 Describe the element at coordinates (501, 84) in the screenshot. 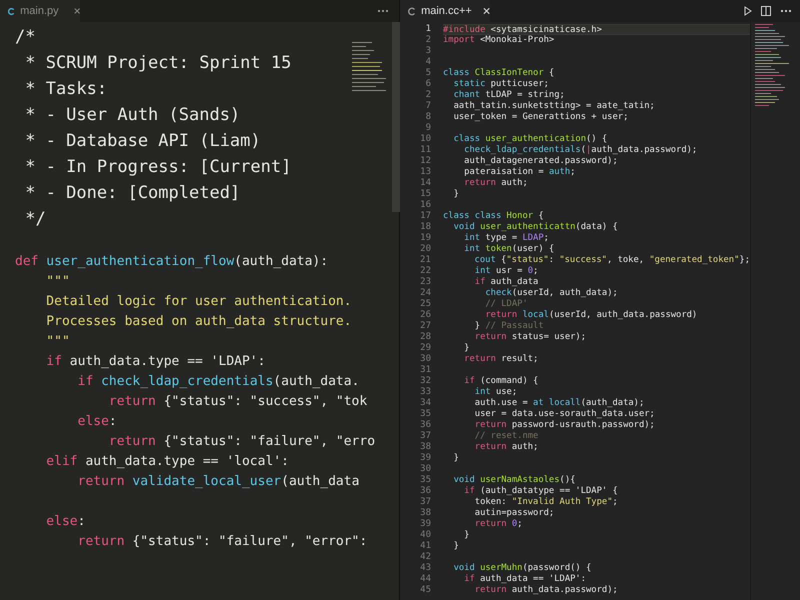

I see `code-line: static putticuser;` at that location.